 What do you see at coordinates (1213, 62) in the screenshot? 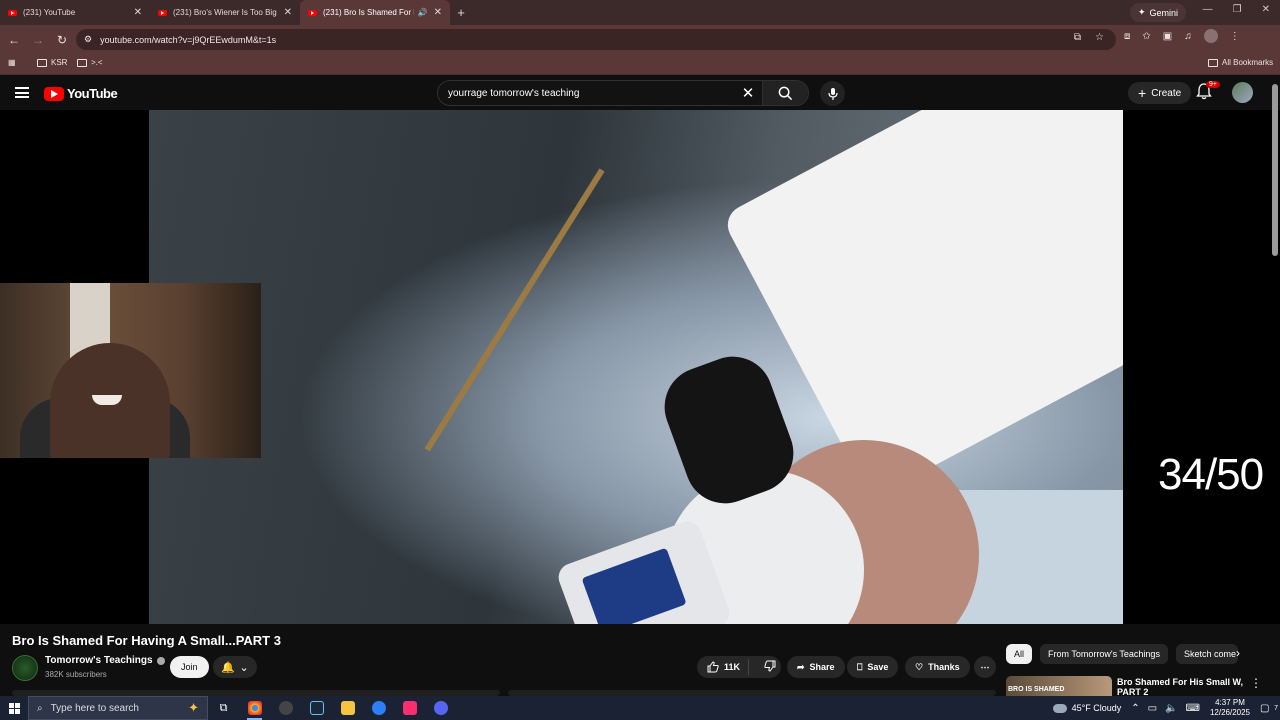
I see `folder-icon` at bounding box center [1213, 62].